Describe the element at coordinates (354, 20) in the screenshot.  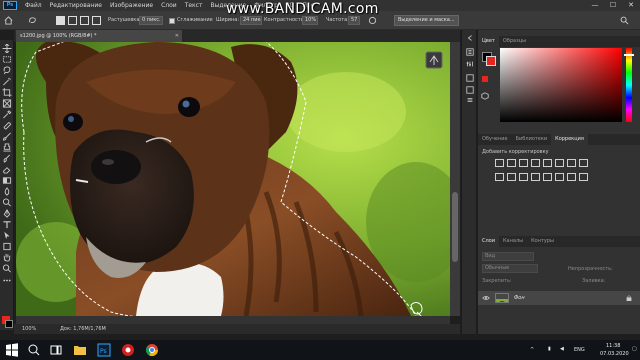
I see `frequency-input: 57` at that location.